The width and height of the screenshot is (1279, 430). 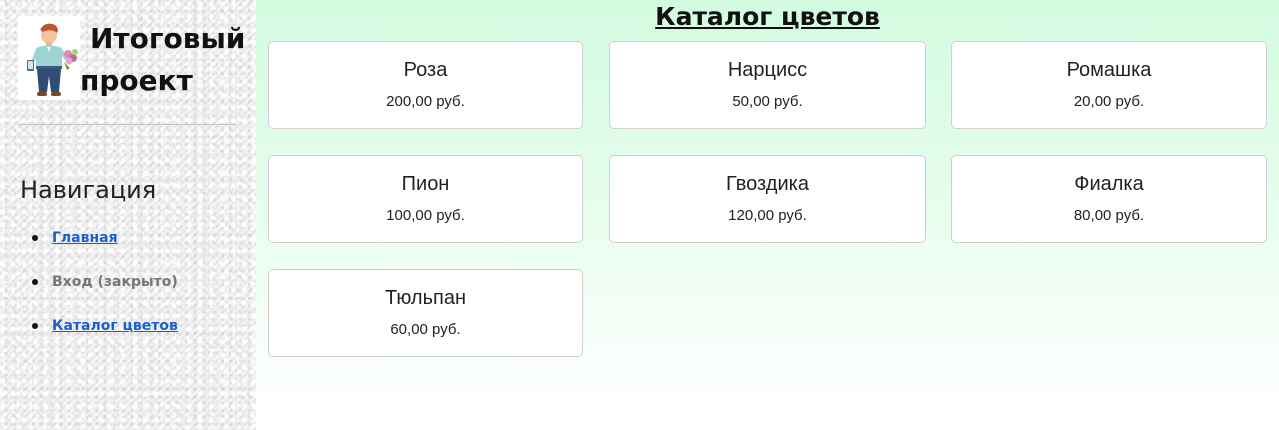 I want to click on product-card: Роза 200,00 руб., so click(x=425, y=85).